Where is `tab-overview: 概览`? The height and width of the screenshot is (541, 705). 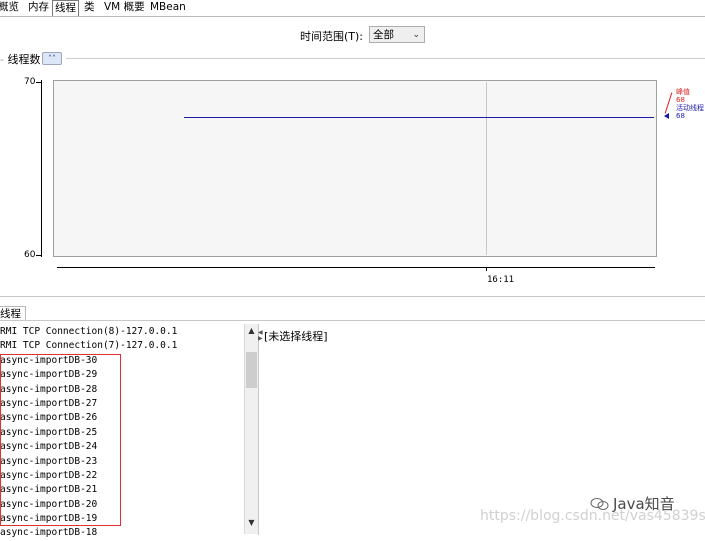 tab-overview: 概览 is located at coordinates (10, 7).